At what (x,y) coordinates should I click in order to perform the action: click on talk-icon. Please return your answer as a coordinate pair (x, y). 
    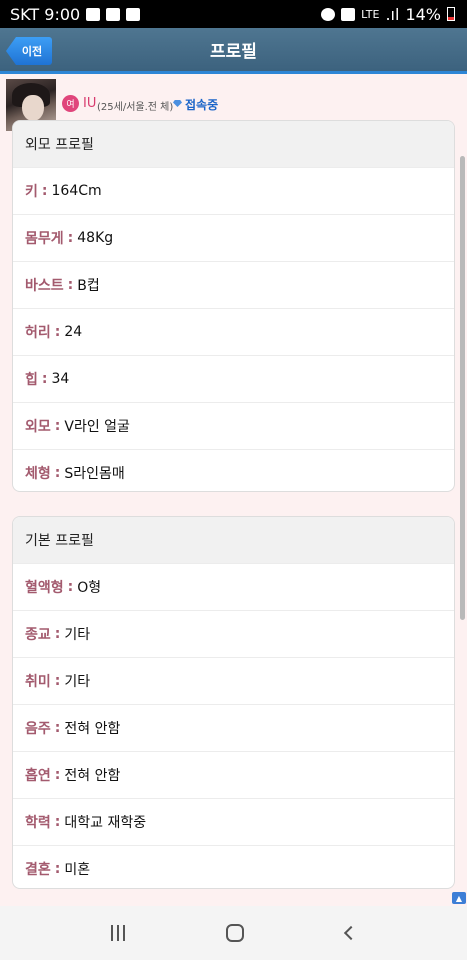
    Looking at the image, I should click on (113, 14).